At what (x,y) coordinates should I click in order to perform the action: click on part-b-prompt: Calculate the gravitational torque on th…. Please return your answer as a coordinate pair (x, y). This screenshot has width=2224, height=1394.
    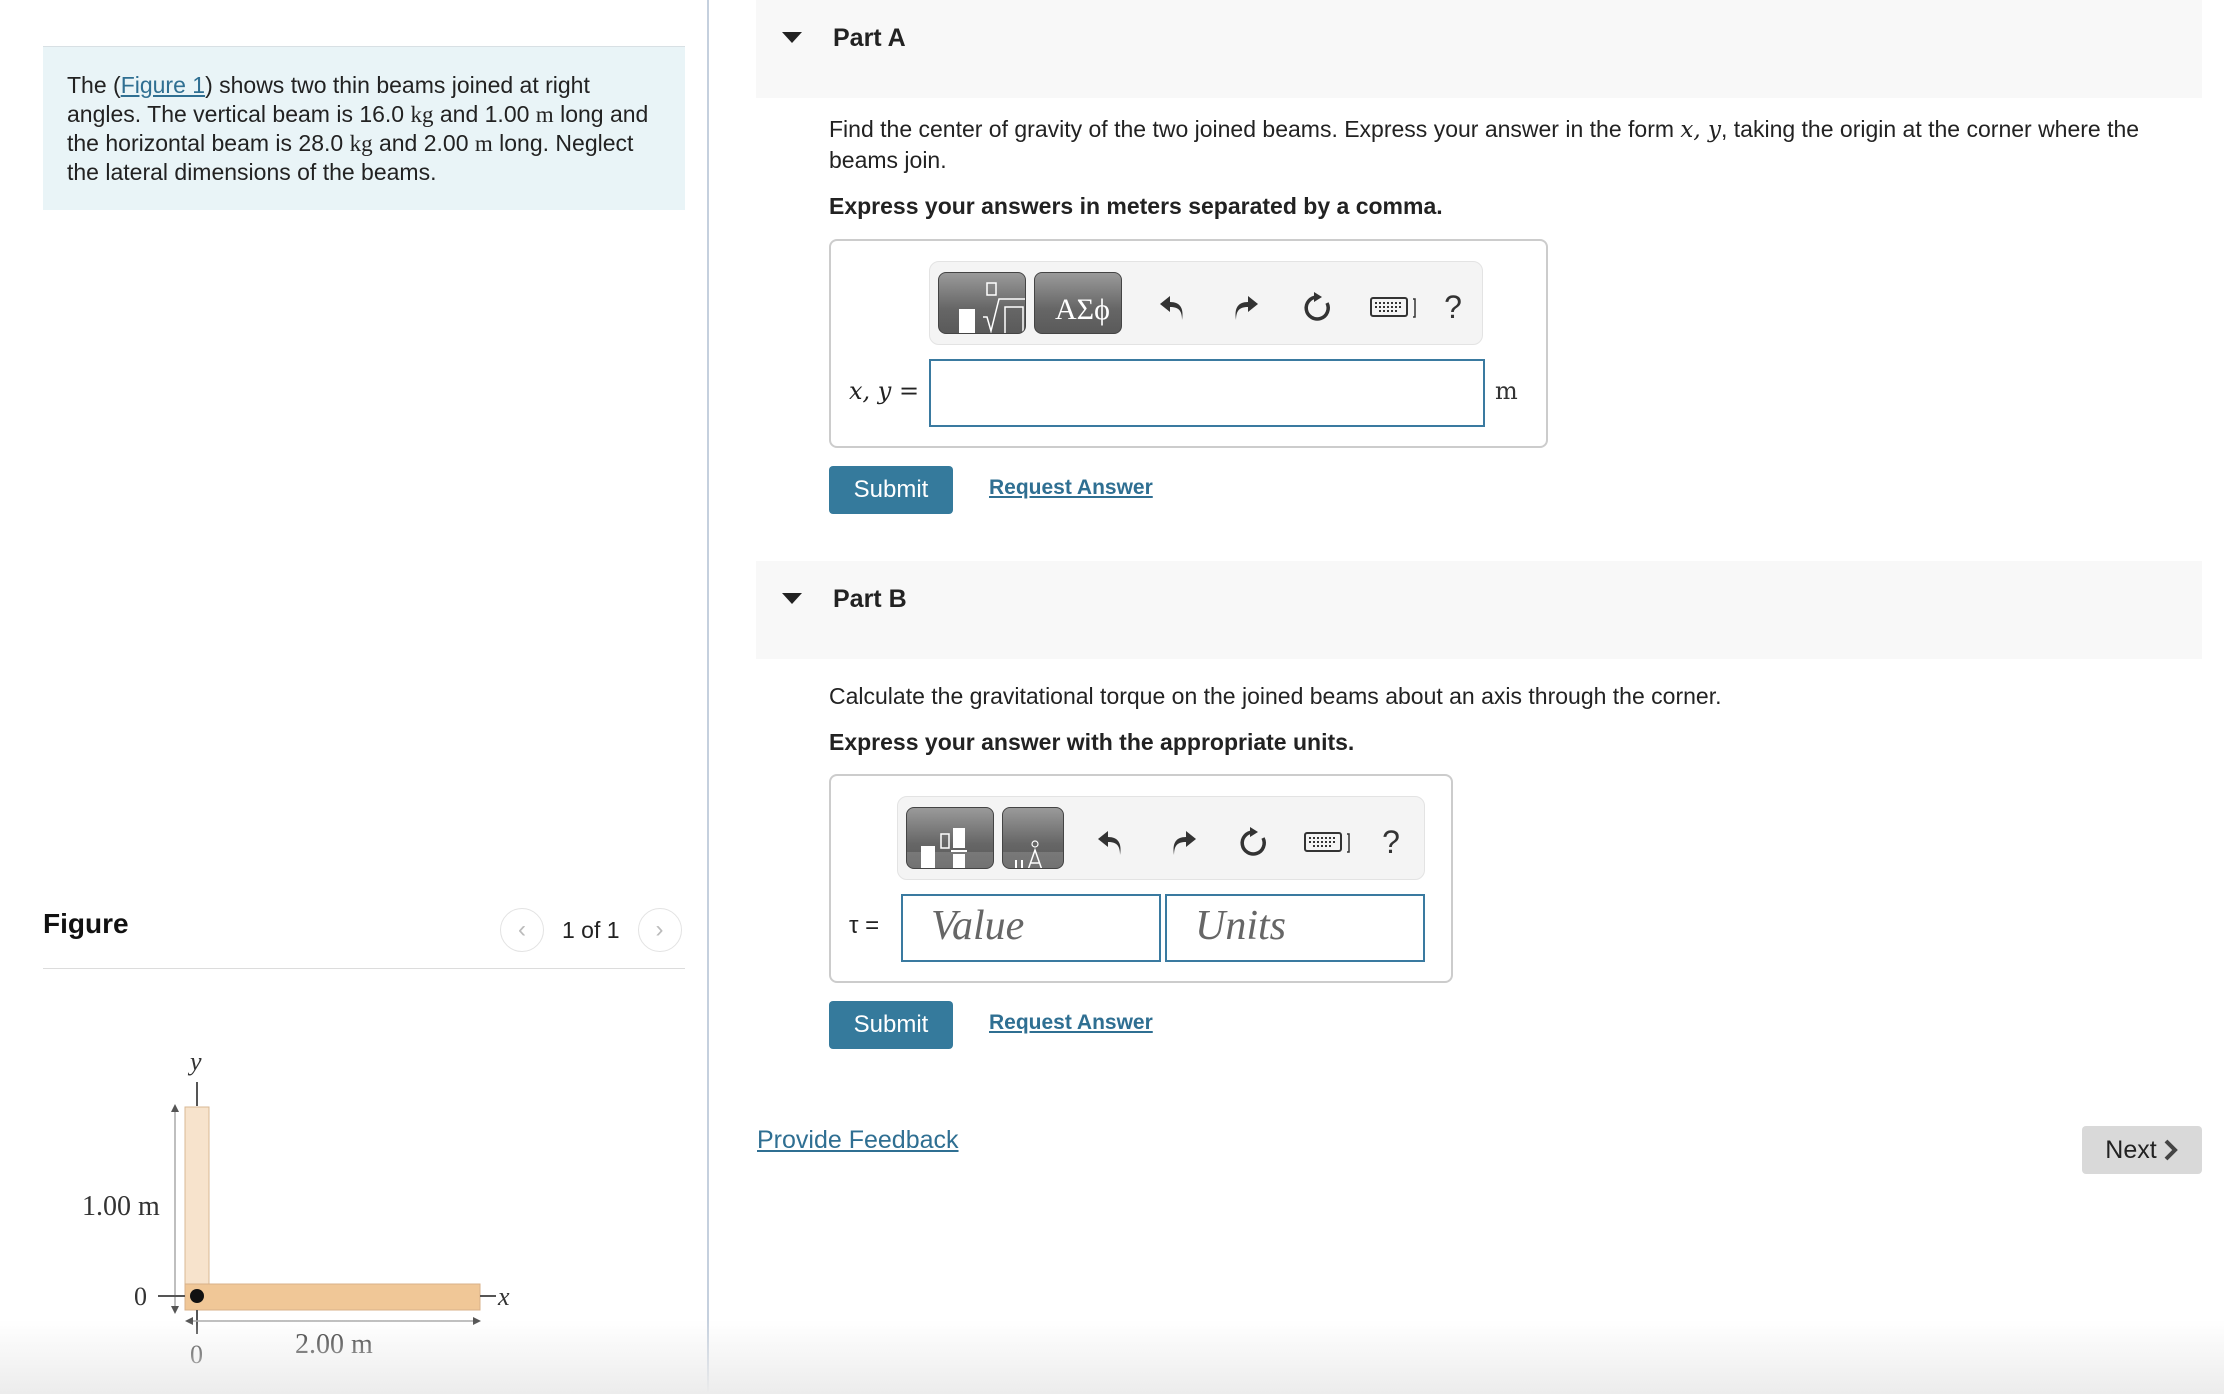
    Looking at the image, I should click on (1275, 696).